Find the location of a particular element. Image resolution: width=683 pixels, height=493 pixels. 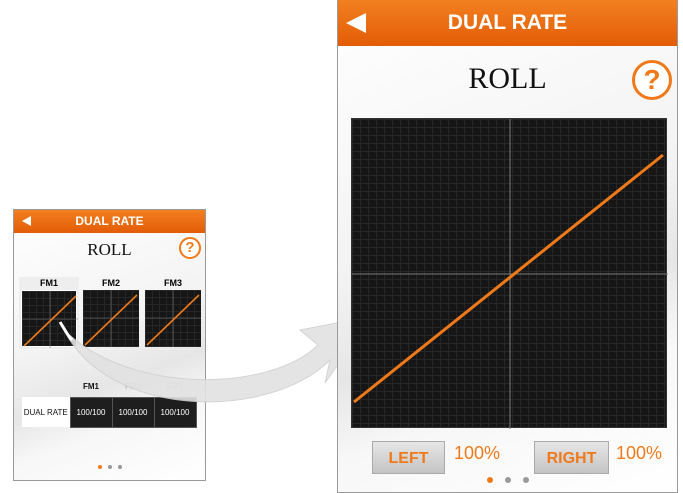

table-header-cell: FM3 is located at coordinates (175, 387).